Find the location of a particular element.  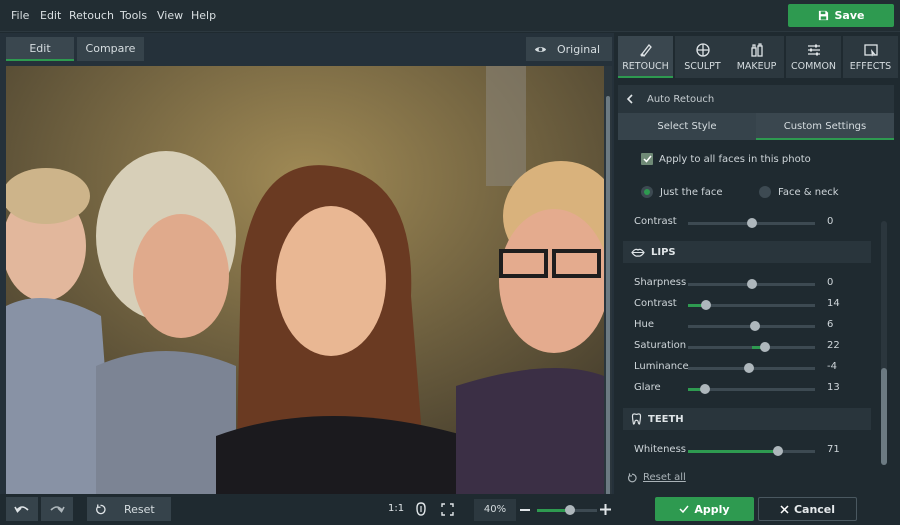

slider-row-saturation: Saturation 22 is located at coordinates (749, 347).